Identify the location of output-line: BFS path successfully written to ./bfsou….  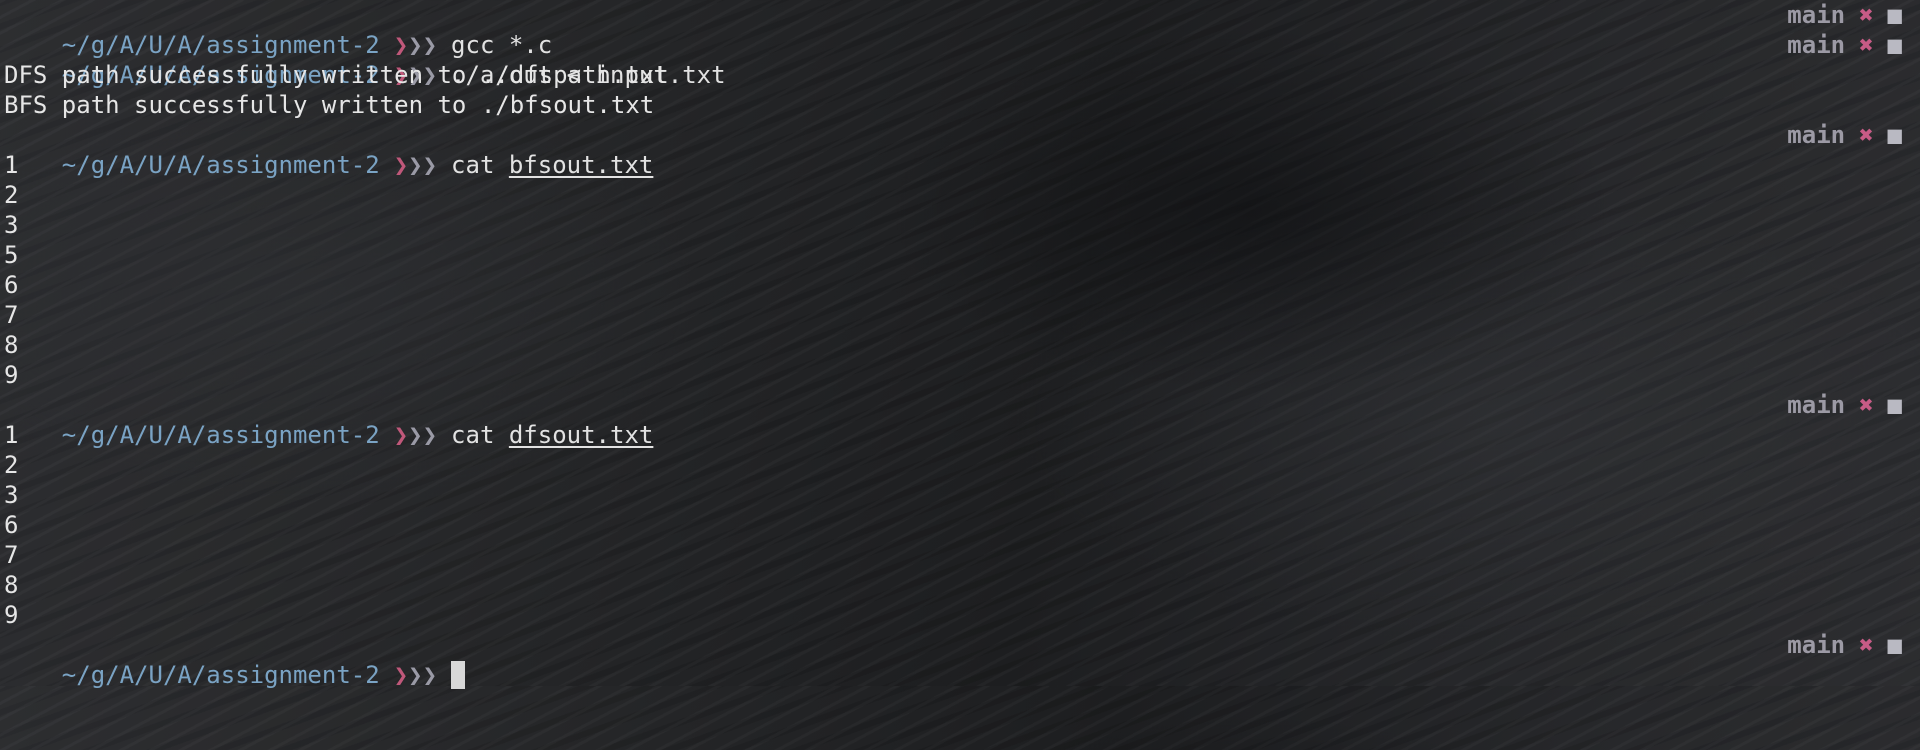
(329, 105).